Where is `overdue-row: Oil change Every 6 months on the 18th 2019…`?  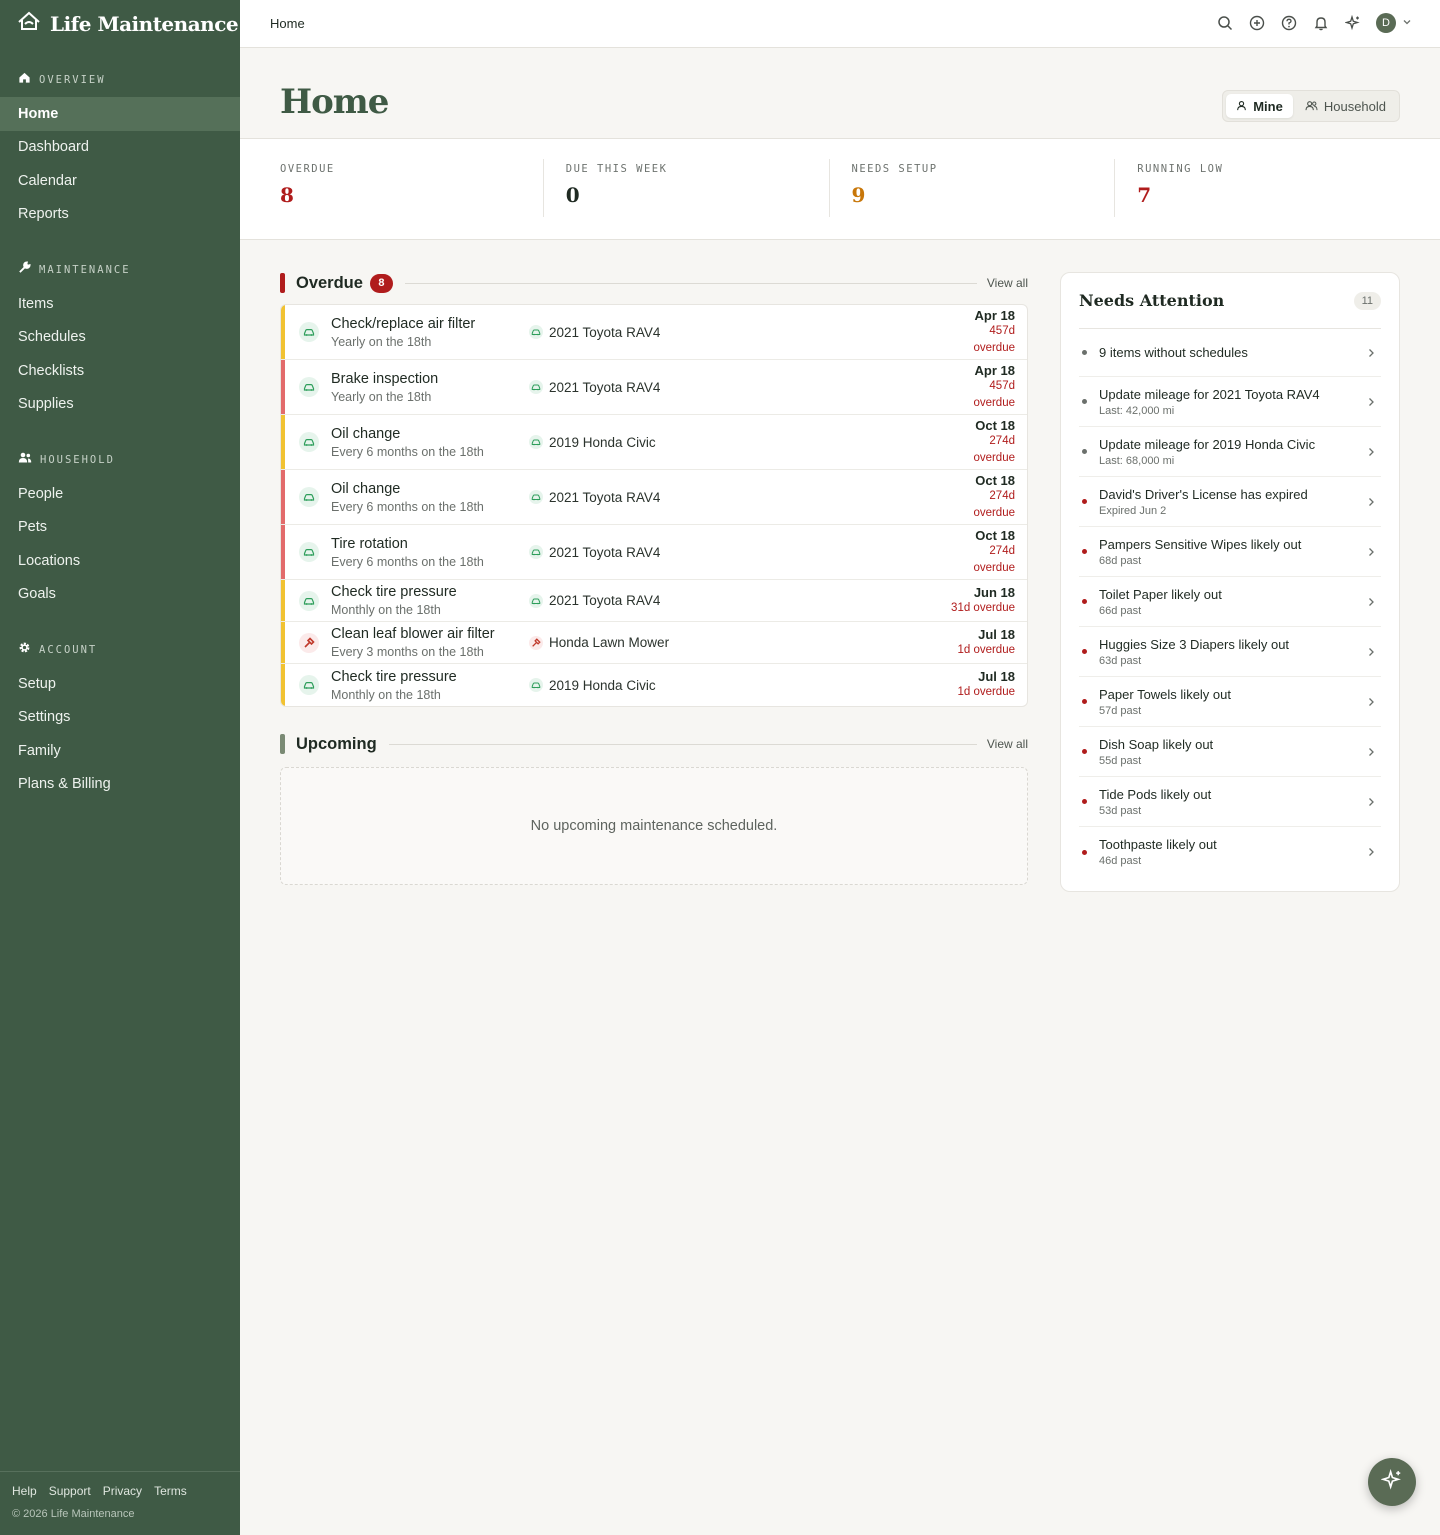
overdue-row: Oil change Every 6 months on the 18th 2019… is located at coordinates (654, 442).